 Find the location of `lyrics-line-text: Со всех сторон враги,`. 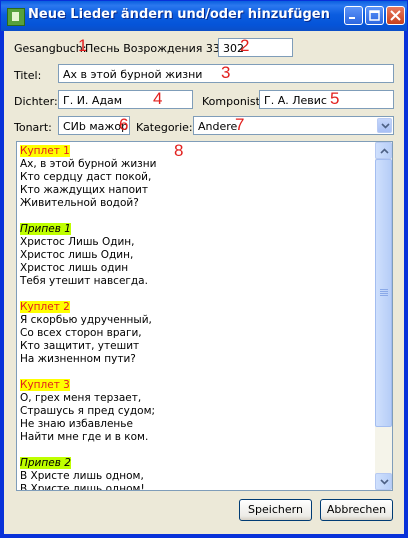

lyrics-line-text: Со всех сторон враги, is located at coordinates (81, 333).